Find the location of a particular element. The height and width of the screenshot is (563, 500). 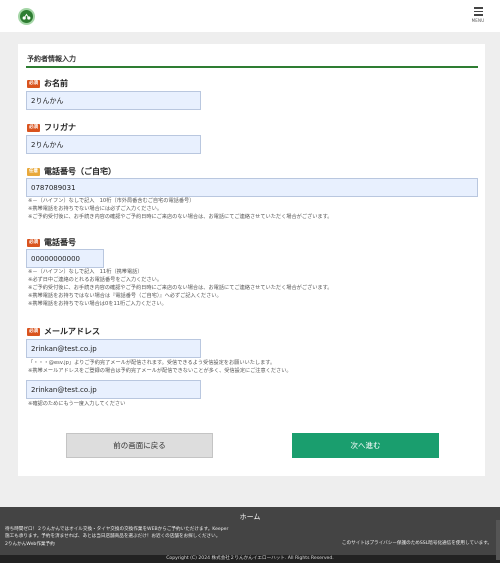

home-phone-label-row: 任意 電話番号（ご自宅） is located at coordinates (71, 171).